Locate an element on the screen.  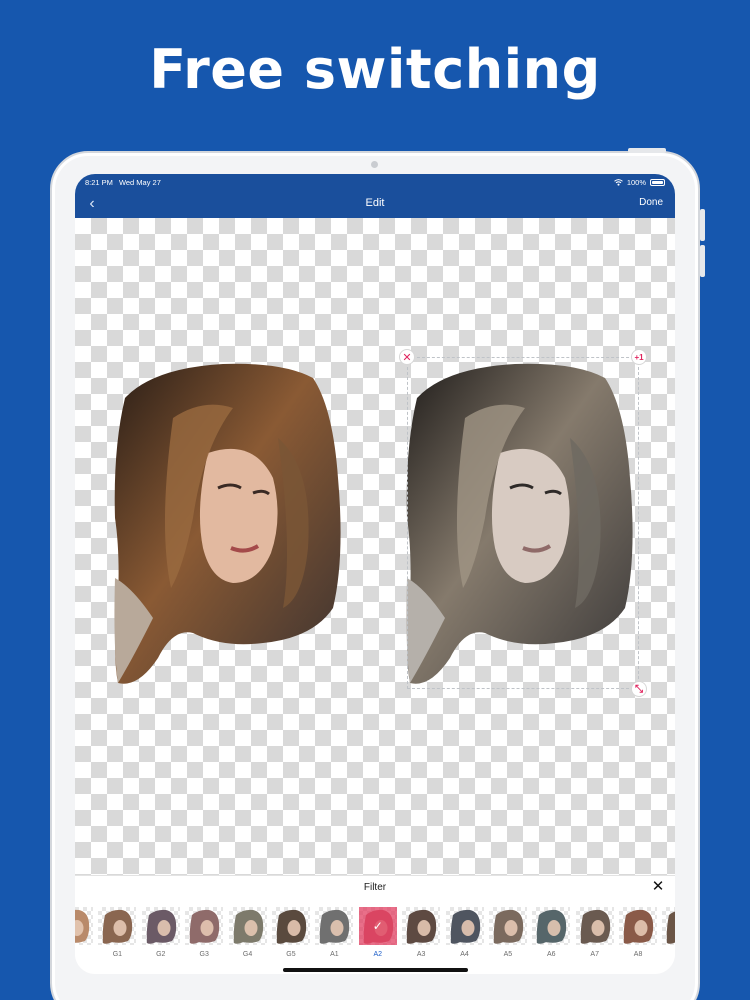
filter-item: ✓ G5 is located at coordinates (290, 936).